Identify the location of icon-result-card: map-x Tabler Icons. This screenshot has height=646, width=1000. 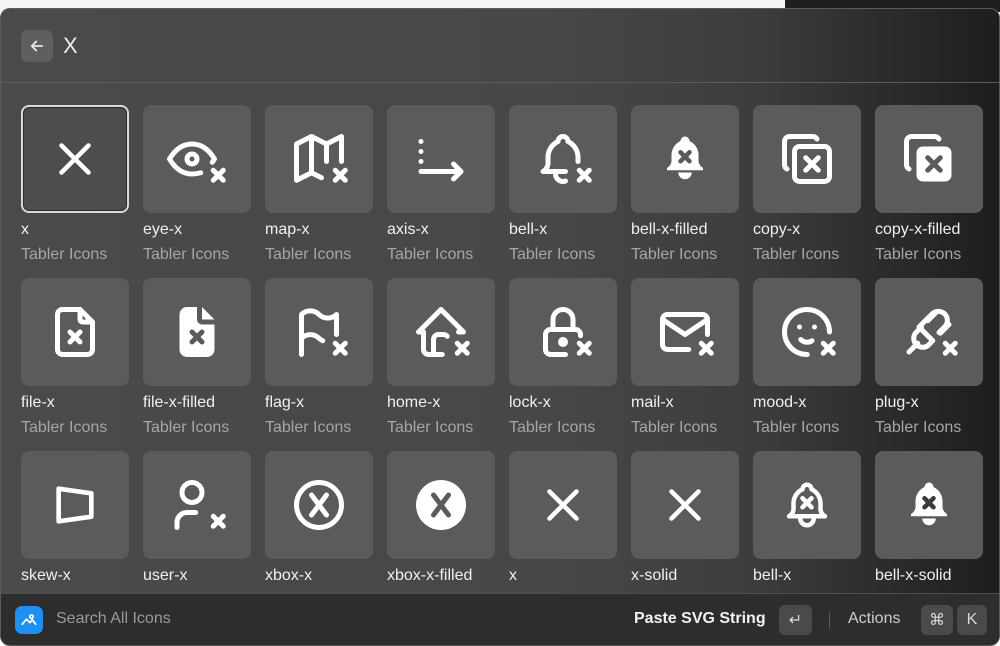
(320, 191).